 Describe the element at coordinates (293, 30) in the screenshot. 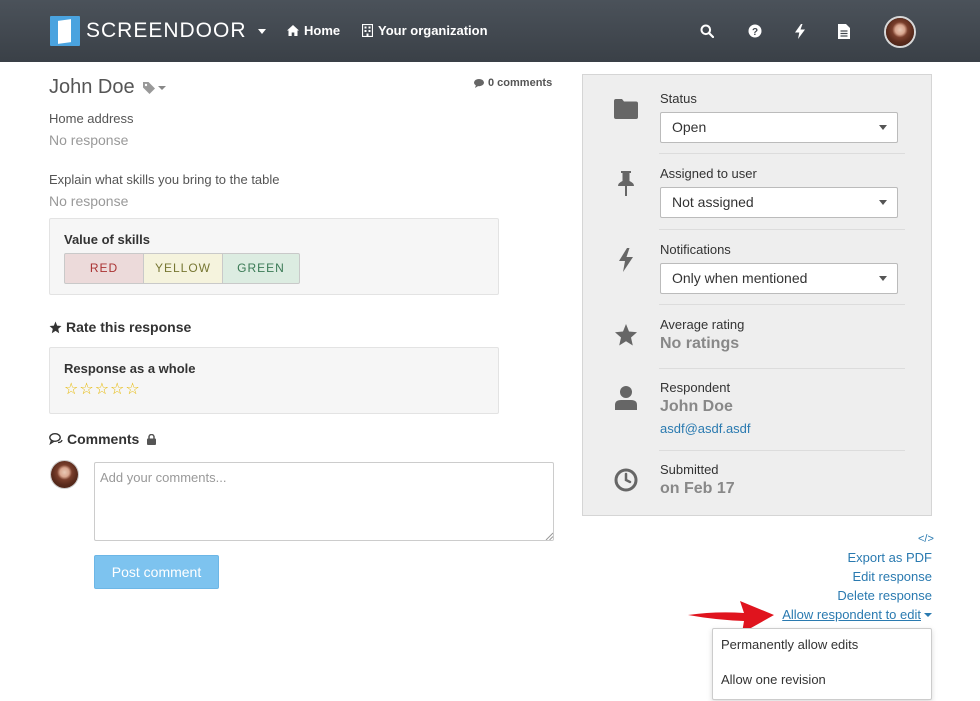

I see `home-icon` at that location.